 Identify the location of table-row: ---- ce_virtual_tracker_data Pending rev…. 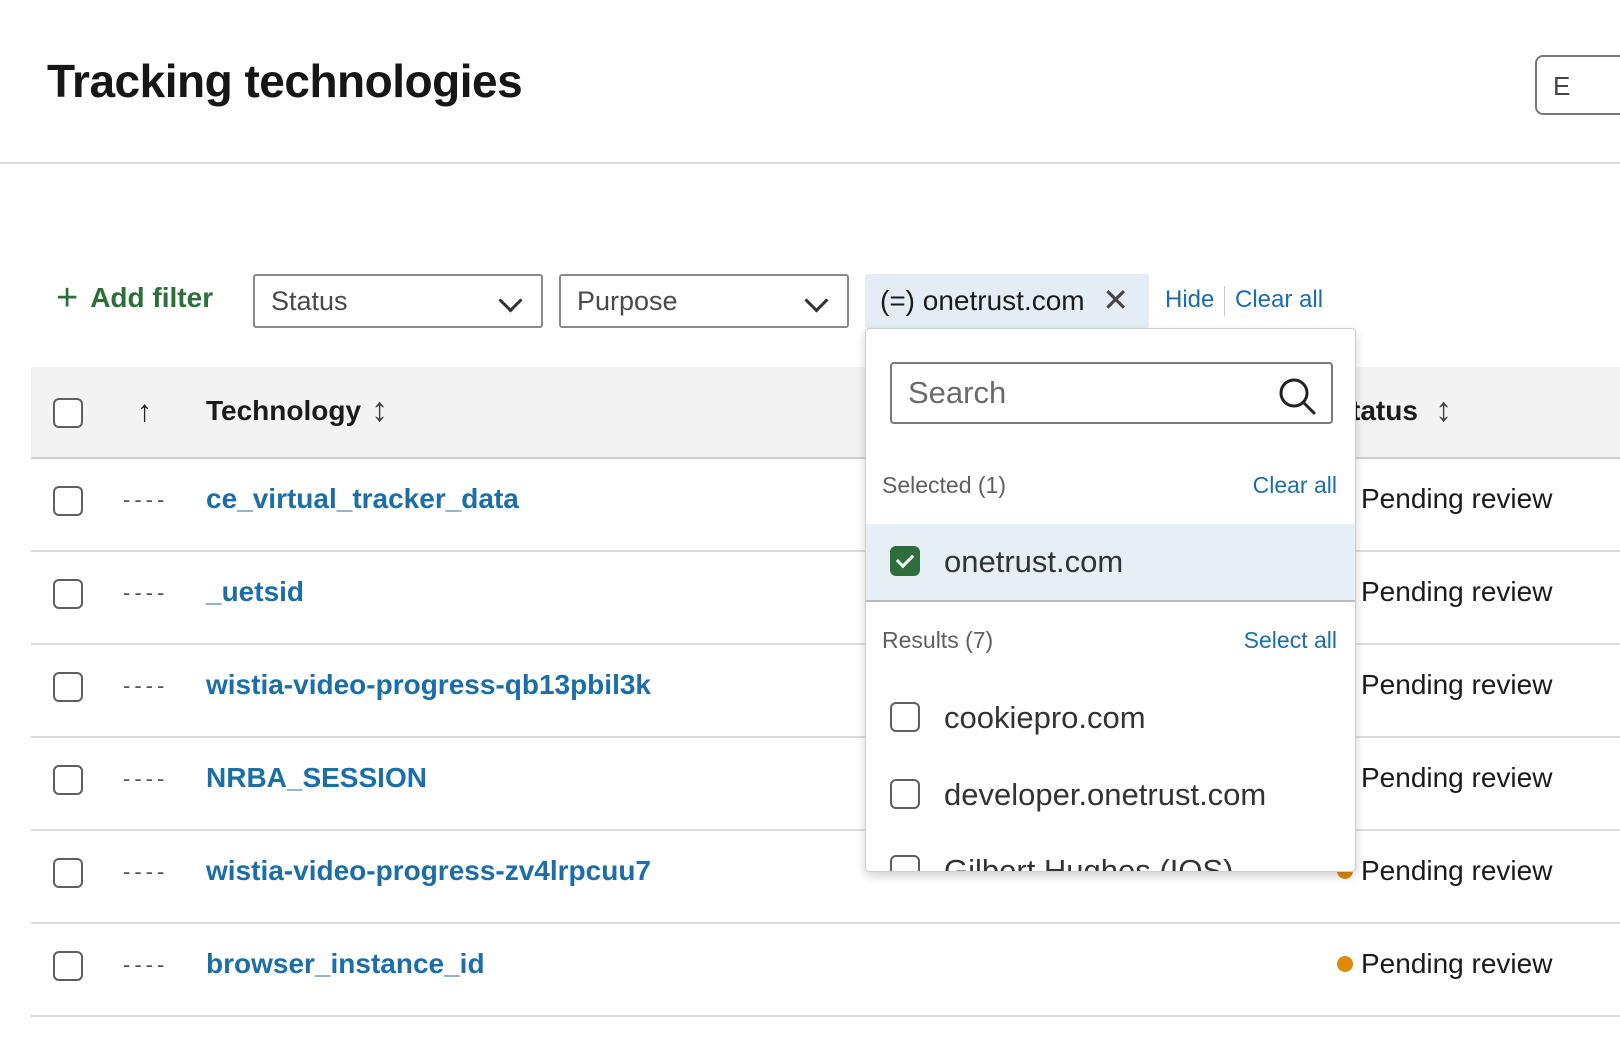
(825, 505).